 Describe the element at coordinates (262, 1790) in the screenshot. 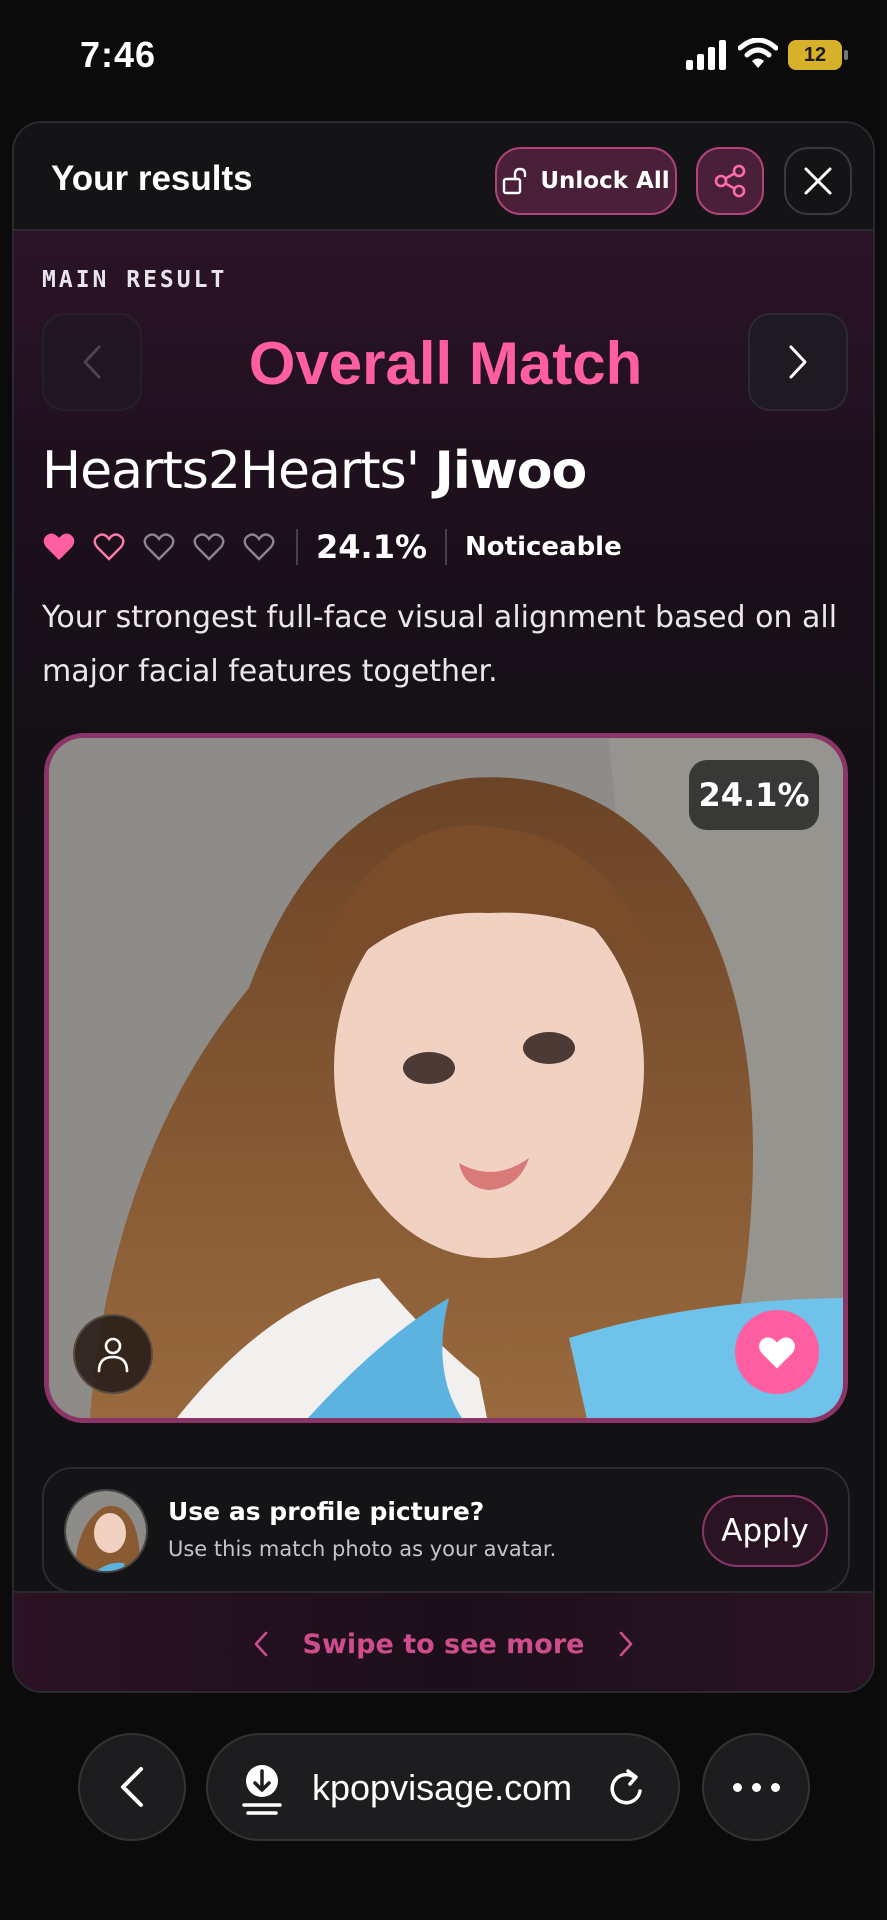

I see `download-icon` at that location.